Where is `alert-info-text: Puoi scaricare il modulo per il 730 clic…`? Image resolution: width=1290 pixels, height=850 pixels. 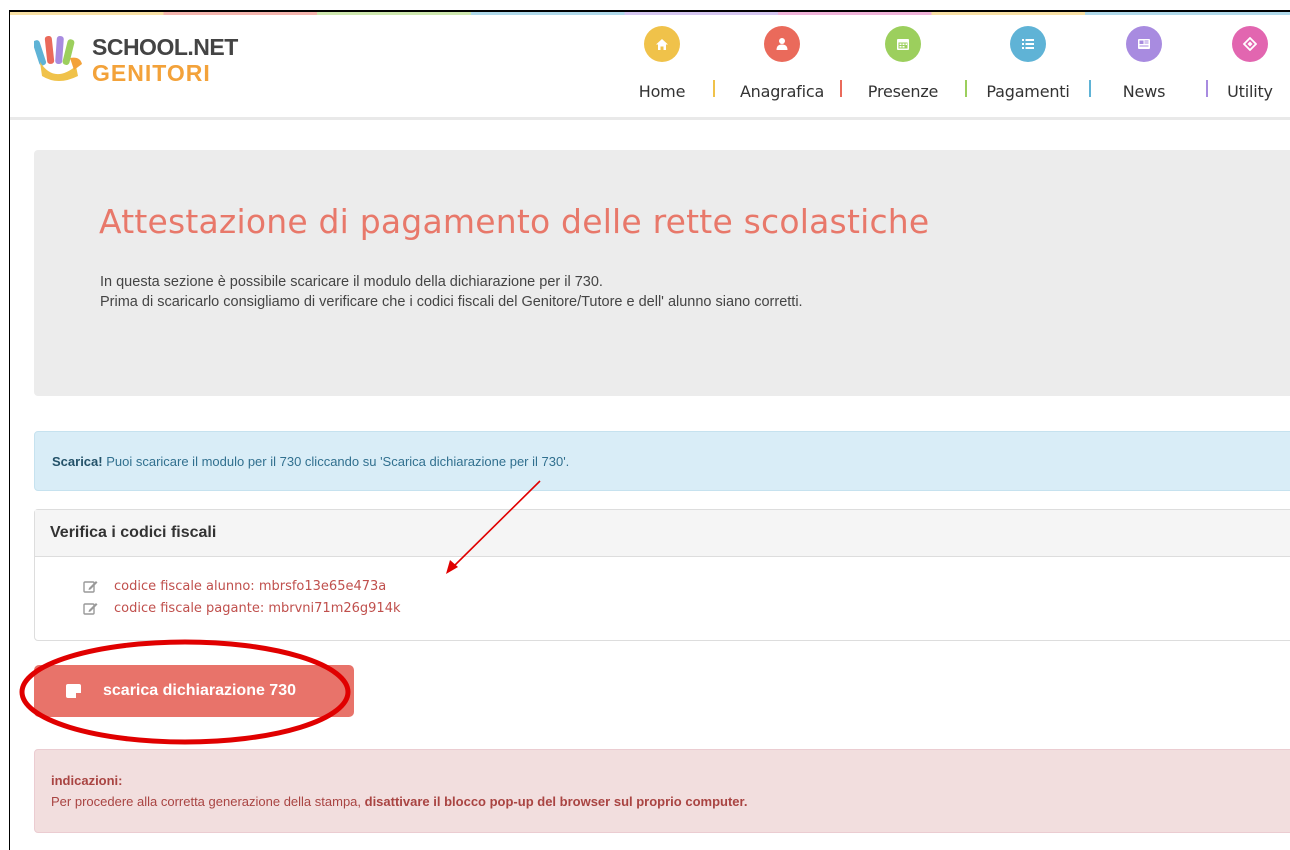
alert-info-text: Puoi scaricare il modulo per il 730 clic… is located at coordinates (336, 461).